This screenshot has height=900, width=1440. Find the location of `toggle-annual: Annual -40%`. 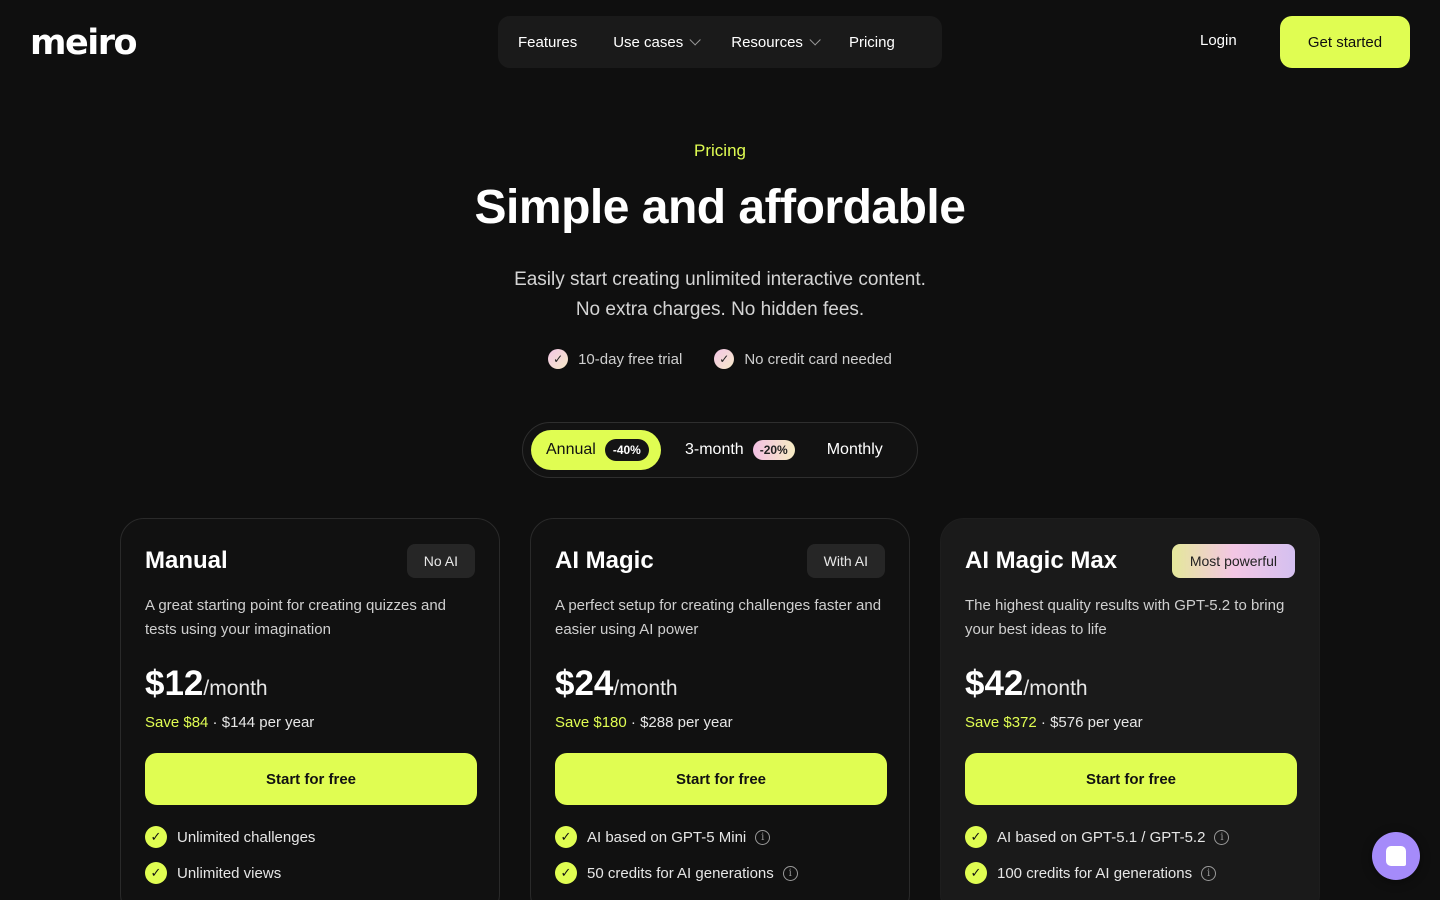

toggle-annual: Annual -40% is located at coordinates (596, 450).